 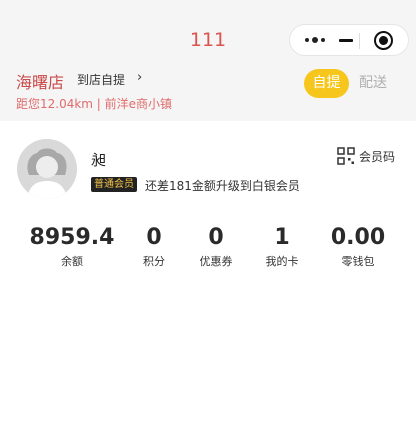 What do you see at coordinates (101, 79) in the screenshot?
I see `pickup-link: 到店自提` at bounding box center [101, 79].